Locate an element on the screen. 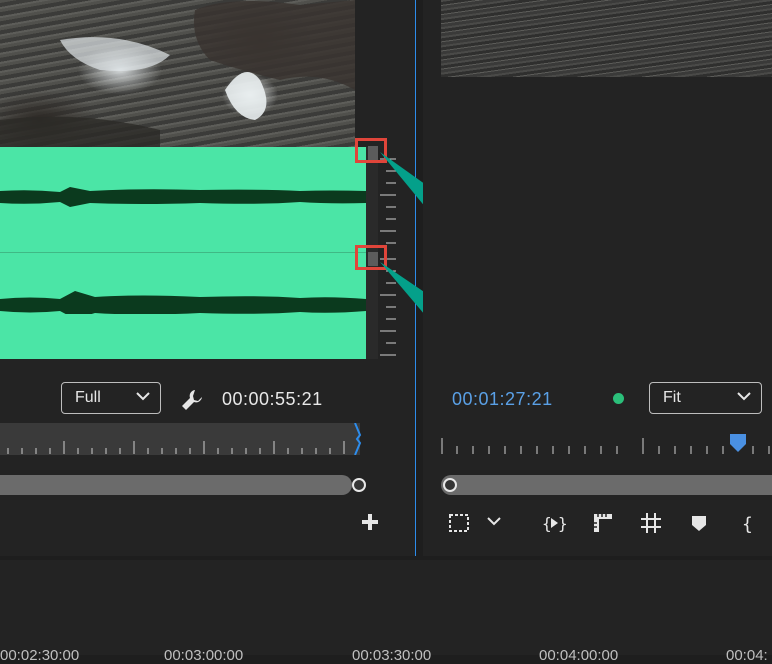  source-zoom-value: Full is located at coordinates (88, 397).